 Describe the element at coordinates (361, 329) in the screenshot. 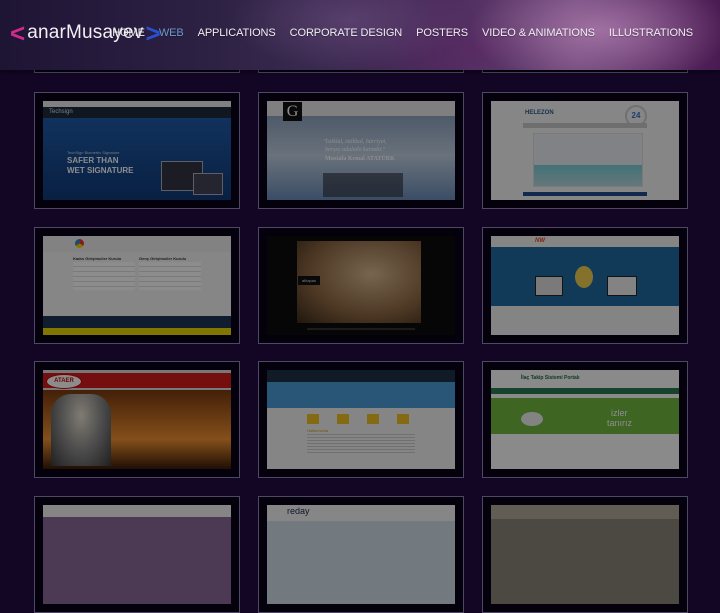

I see `video-progress-bar` at that location.